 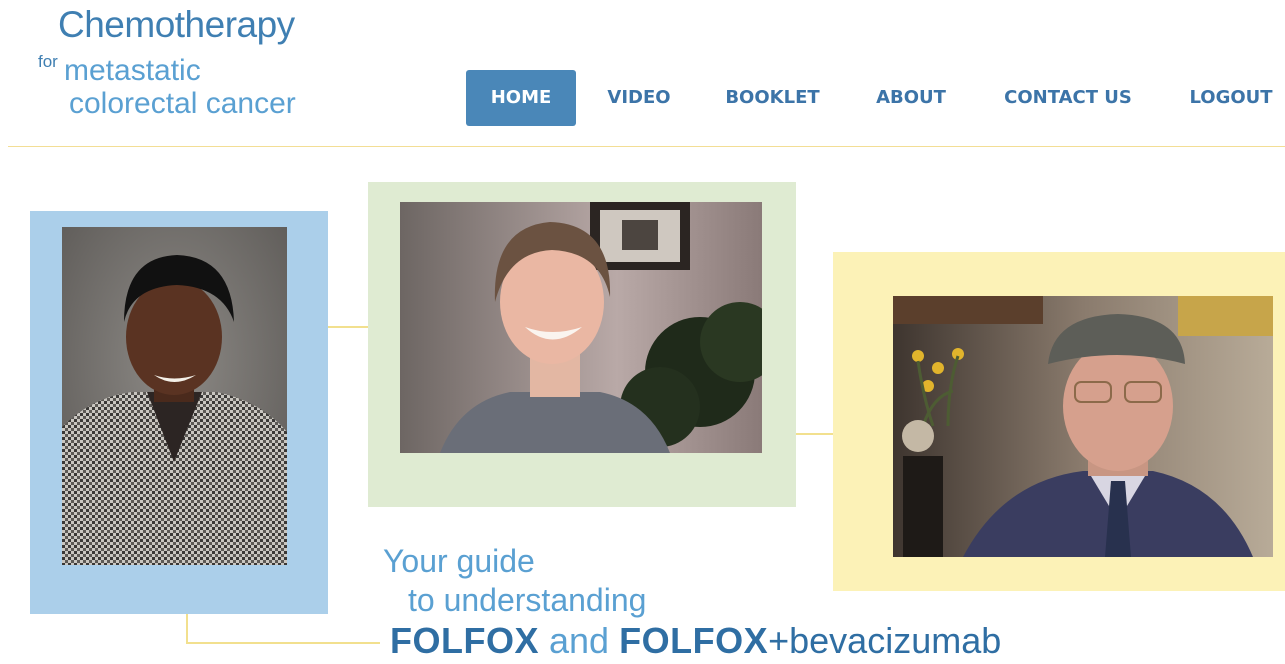 What do you see at coordinates (283, 643) in the screenshot?
I see `connector-line` at bounding box center [283, 643].